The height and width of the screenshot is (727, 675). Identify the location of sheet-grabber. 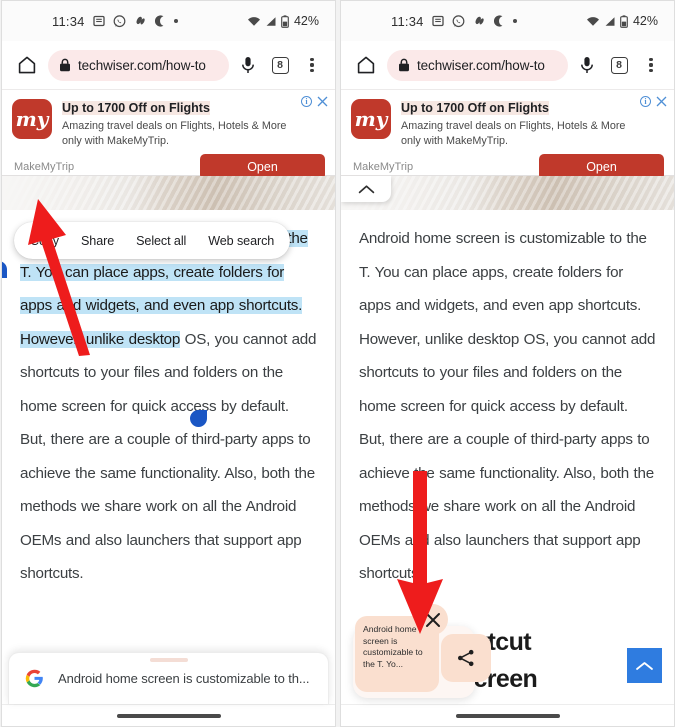
(168, 660).